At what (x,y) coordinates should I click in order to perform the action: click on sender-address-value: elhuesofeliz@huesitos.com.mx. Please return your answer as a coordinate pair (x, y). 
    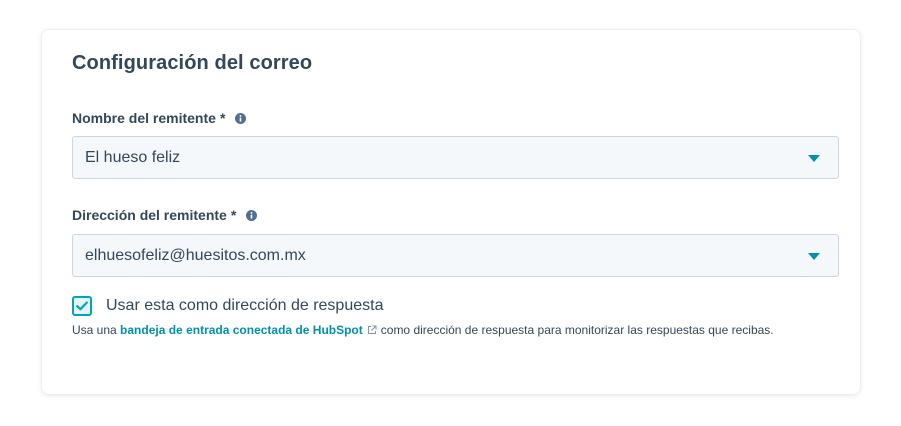
    Looking at the image, I should click on (195, 255).